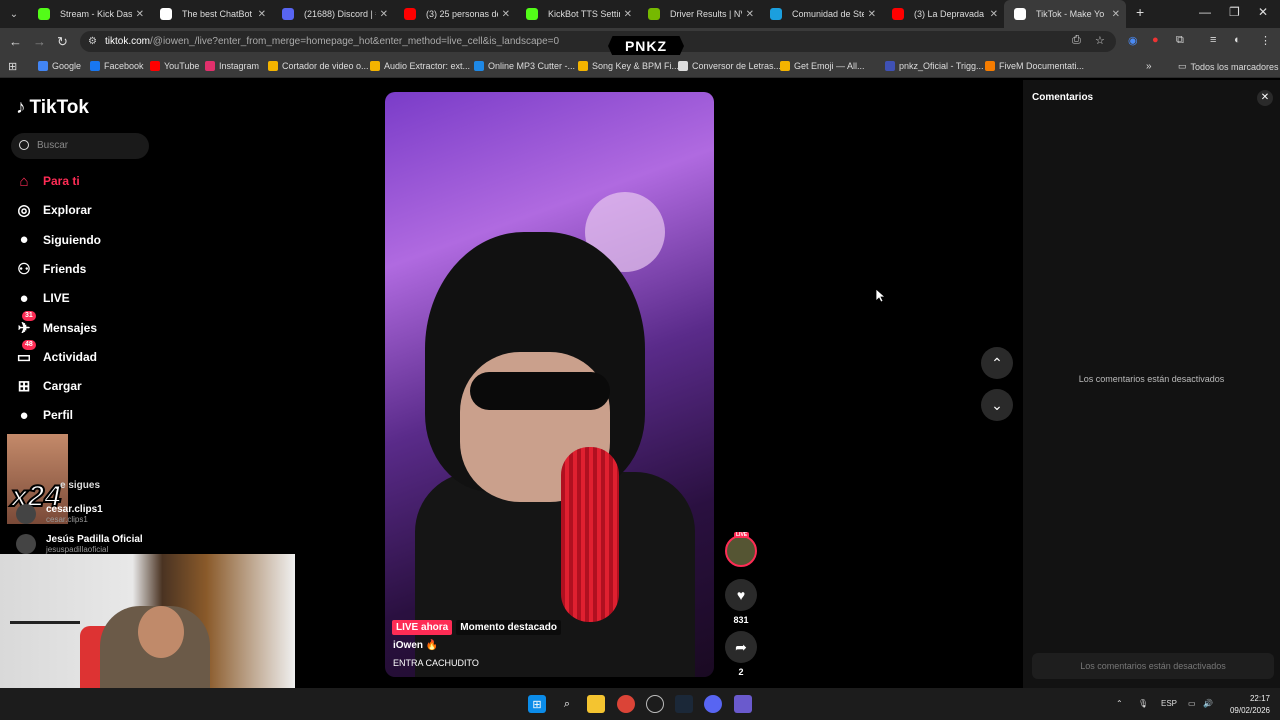 The image size is (1280, 720). What do you see at coordinates (24, 298) in the screenshot?
I see `live-icon: ●` at bounding box center [24, 298].